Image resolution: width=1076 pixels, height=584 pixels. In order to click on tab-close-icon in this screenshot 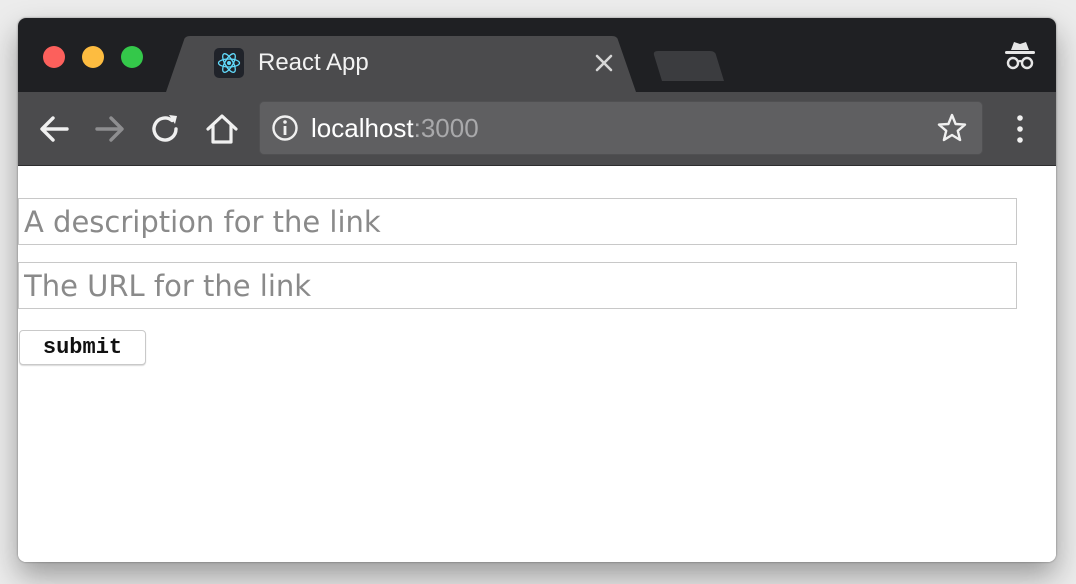, I will do `click(604, 63)`.